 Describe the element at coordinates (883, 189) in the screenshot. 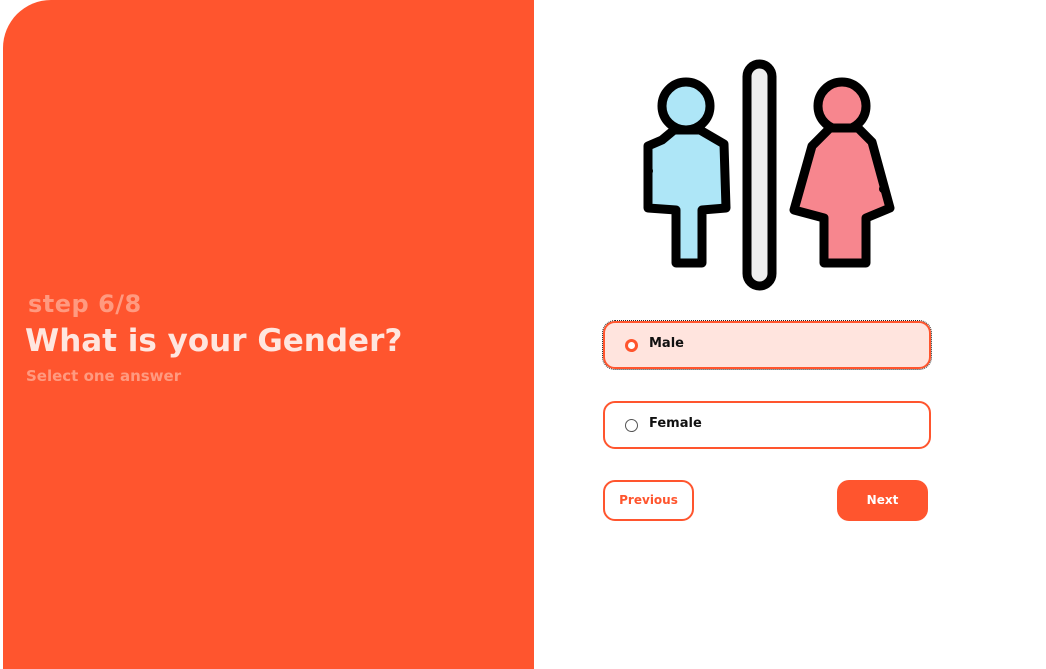

I see `female-dot` at that location.